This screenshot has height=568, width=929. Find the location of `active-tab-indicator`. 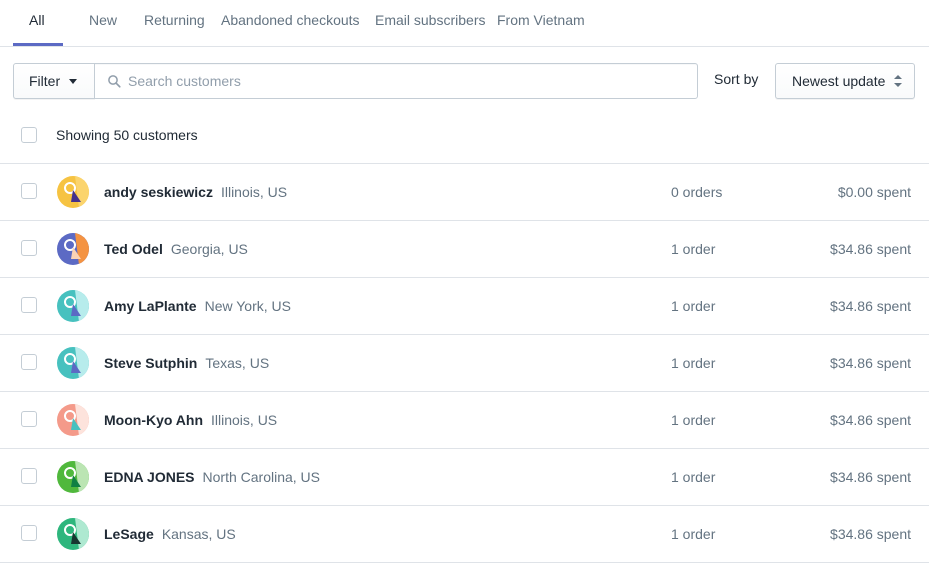

active-tab-indicator is located at coordinates (38, 44).